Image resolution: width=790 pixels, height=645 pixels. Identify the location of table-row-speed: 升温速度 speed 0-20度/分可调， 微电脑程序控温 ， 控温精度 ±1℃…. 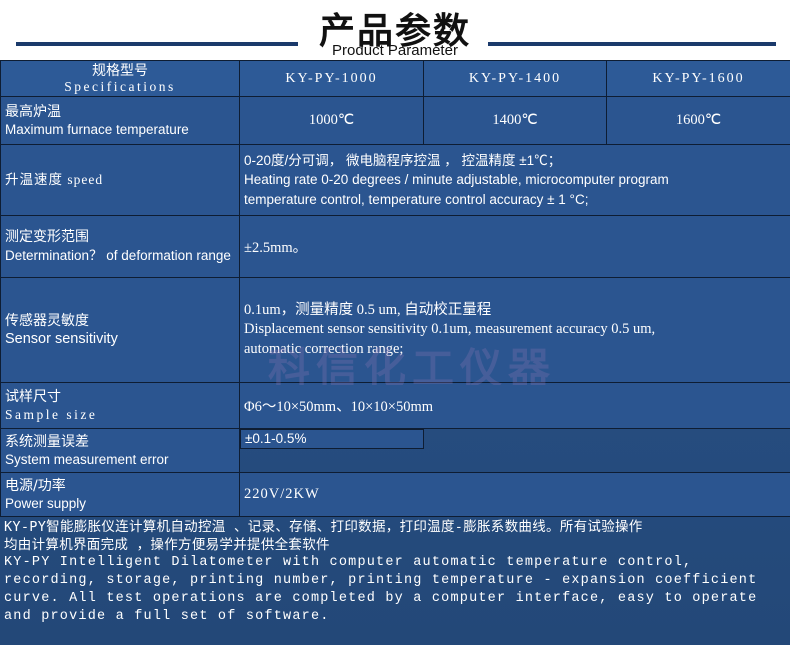
(395, 180).